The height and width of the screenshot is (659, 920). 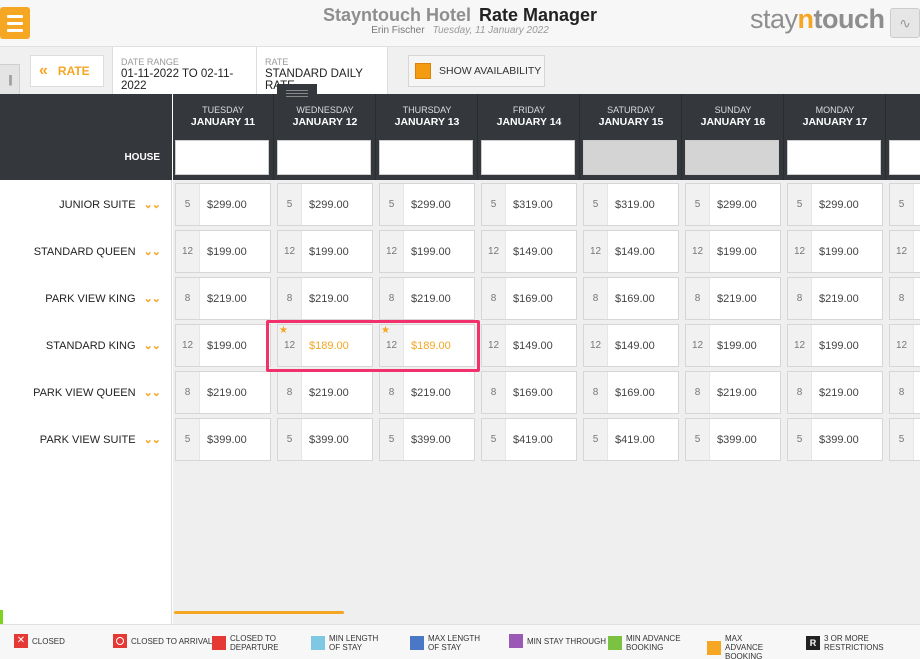 What do you see at coordinates (10, 80) in the screenshot?
I see `drawer-handle-icon: |||` at bounding box center [10, 80].